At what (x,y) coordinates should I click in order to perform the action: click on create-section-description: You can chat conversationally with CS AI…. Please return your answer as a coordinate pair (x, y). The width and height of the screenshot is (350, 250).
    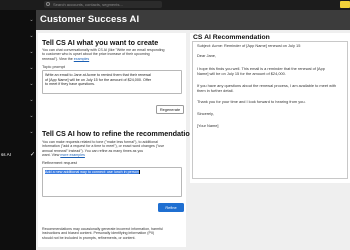
    Looking at the image, I should click on (103, 54).